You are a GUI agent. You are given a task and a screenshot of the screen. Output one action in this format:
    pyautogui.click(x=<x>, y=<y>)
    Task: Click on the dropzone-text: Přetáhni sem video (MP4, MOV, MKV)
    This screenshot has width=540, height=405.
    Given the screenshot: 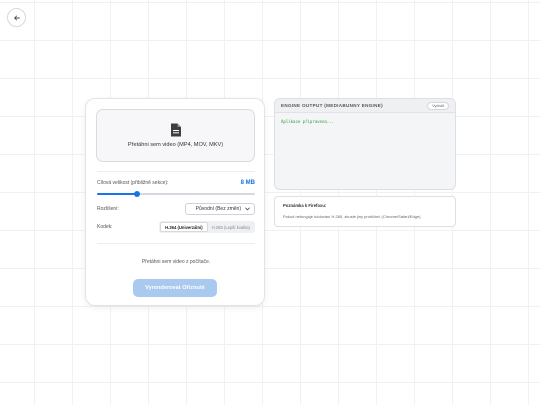 What is the action you would take?
    pyautogui.click(x=175, y=145)
    